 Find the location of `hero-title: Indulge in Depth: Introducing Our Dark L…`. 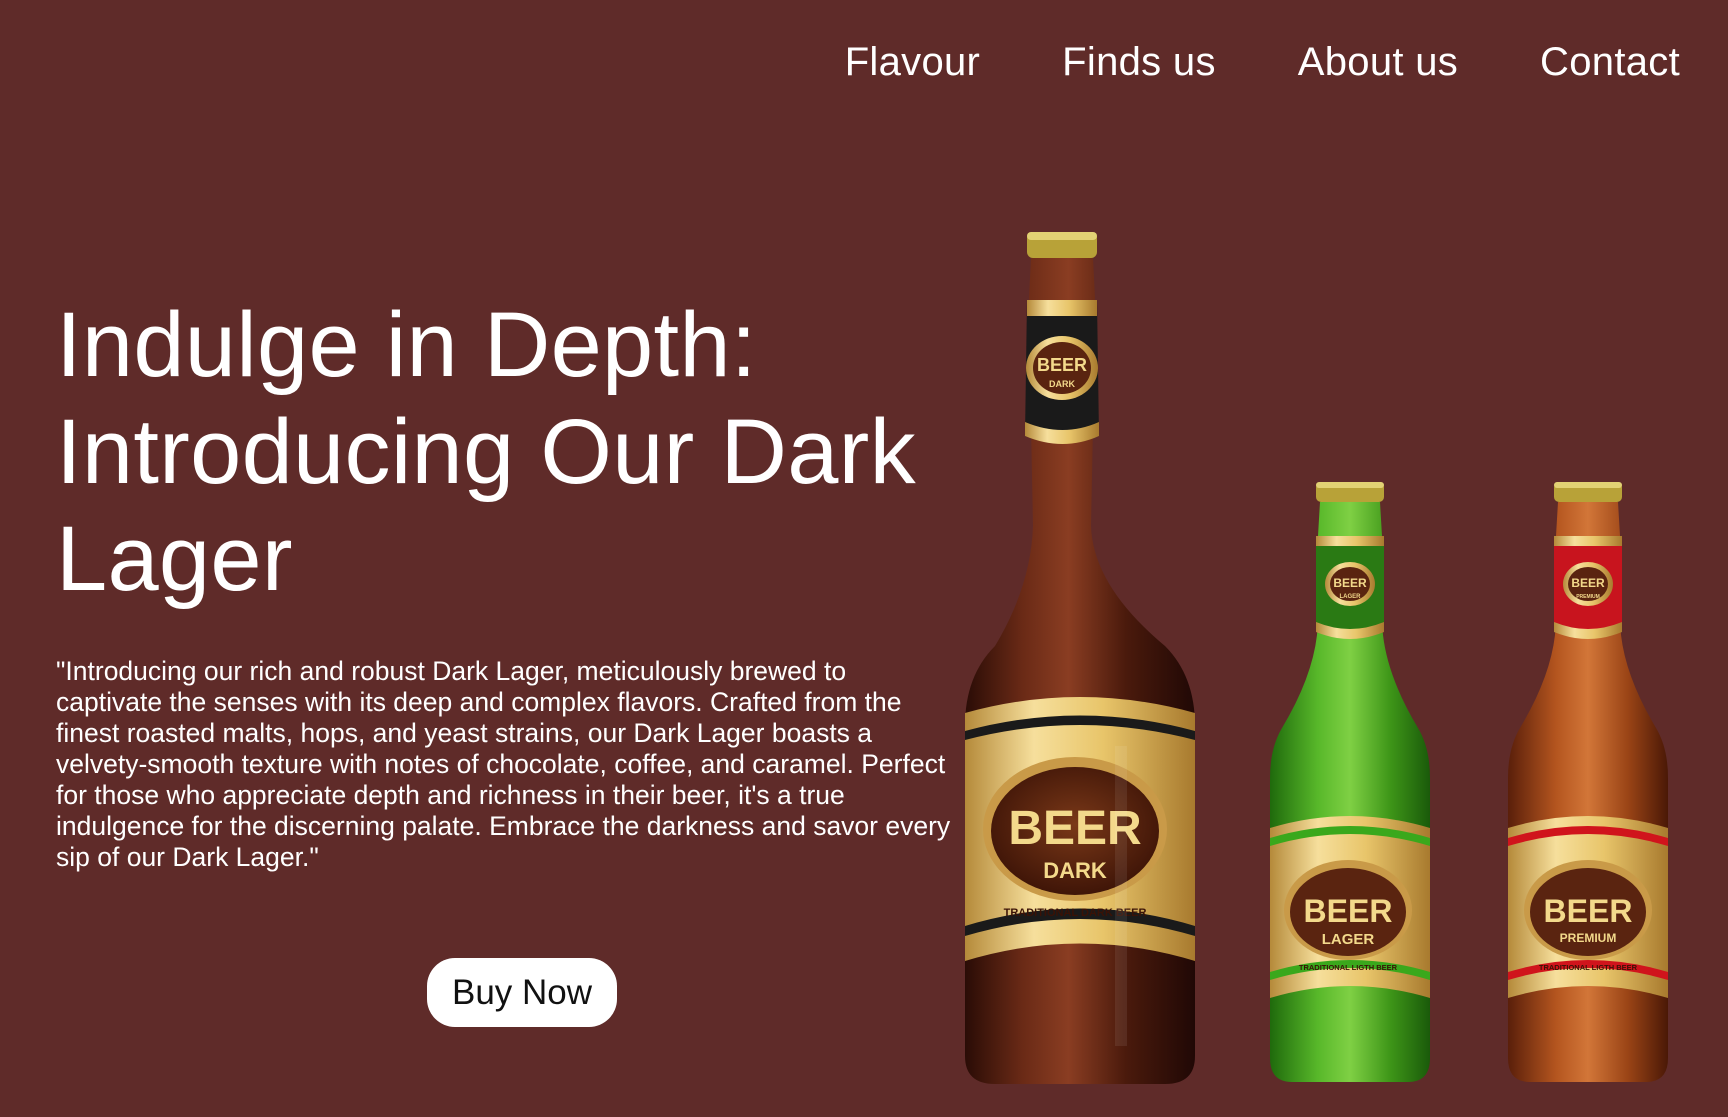

hero-title: Indulge in Depth: Introducing Our Dark L… is located at coordinates (486, 452).